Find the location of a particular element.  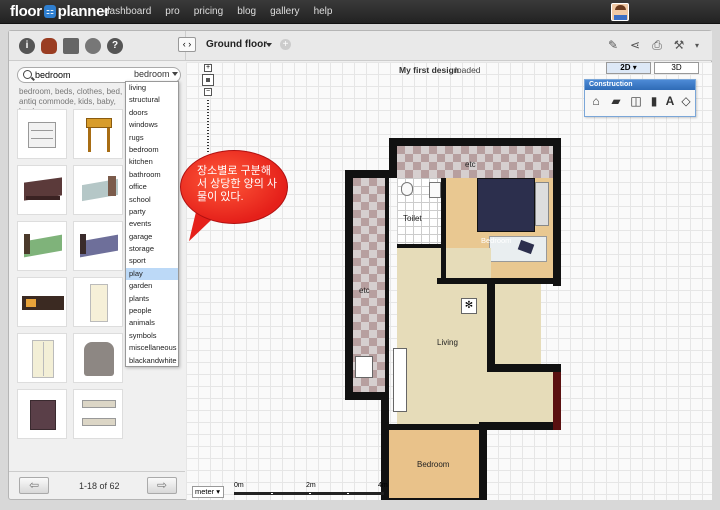

category-option-doors: doors is located at coordinates (152, 113).